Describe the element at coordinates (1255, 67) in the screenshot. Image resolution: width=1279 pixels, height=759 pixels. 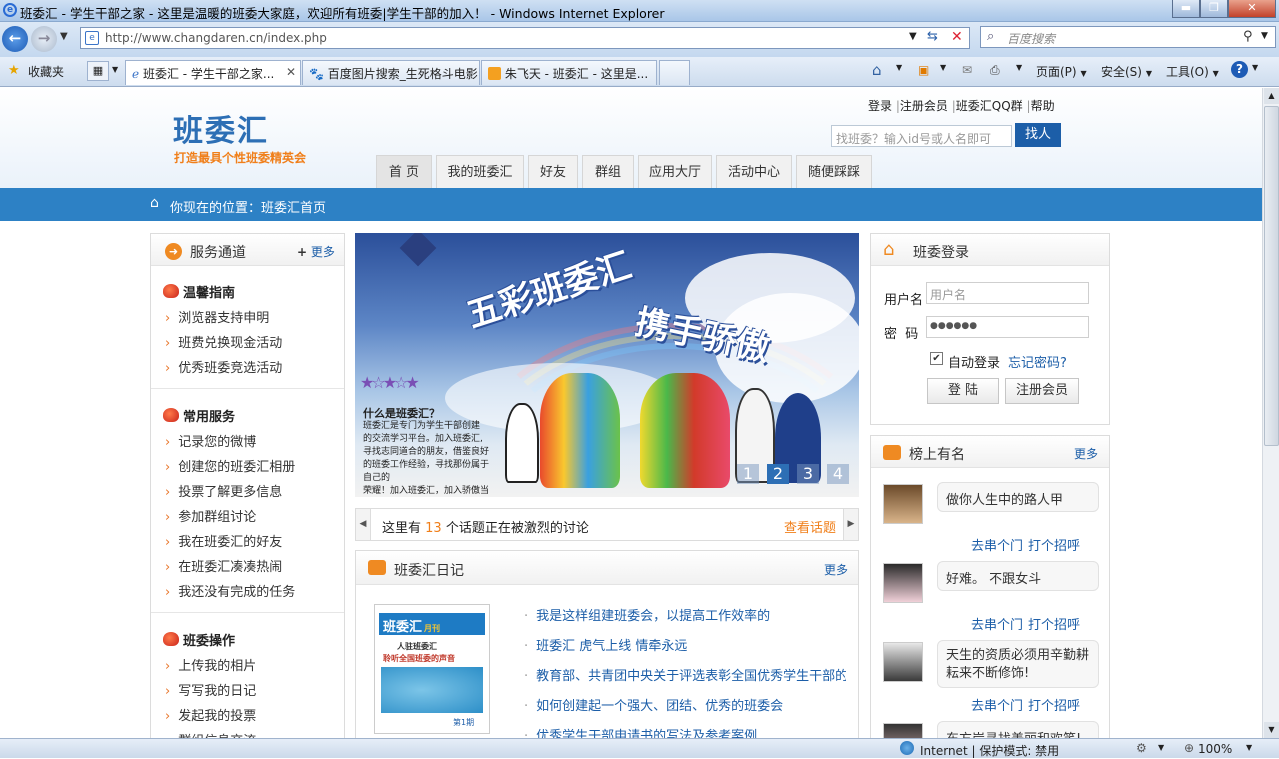
I see `help-dropdown-icon: ▼` at that location.